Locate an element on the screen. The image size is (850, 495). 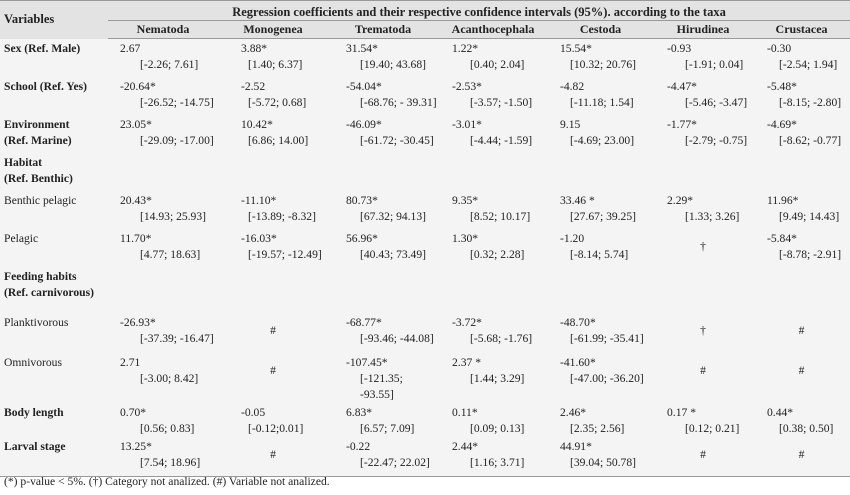
coefficient-cell: 80.73* [67.32; 94.13] is located at coordinates (383, 210).